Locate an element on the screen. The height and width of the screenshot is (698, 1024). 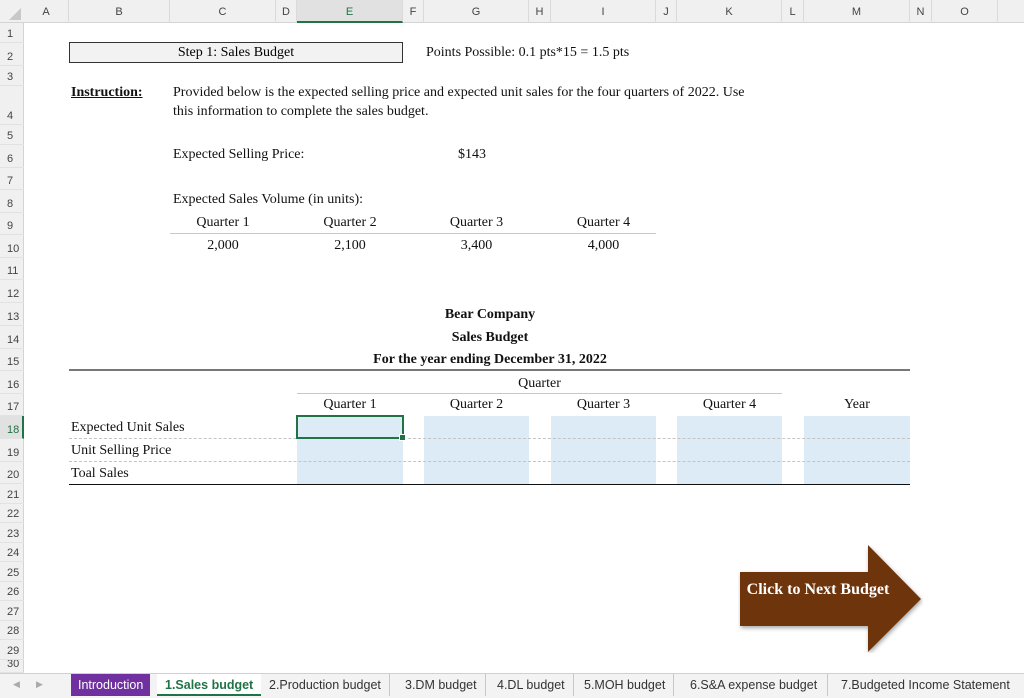
row-label-total-sales: Toal Sales is located at coordinates (100, 473).